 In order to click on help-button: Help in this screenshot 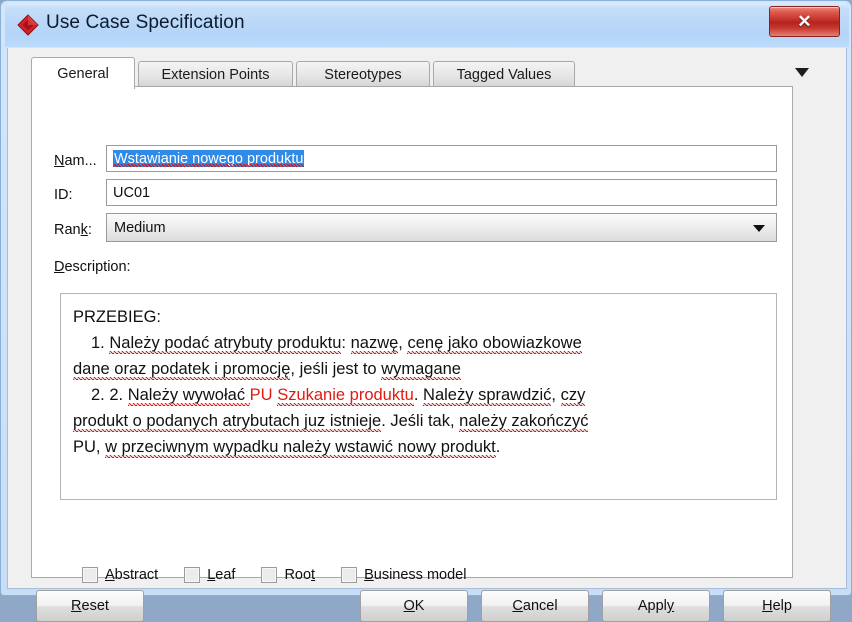, I will do `click(777, 606)`.